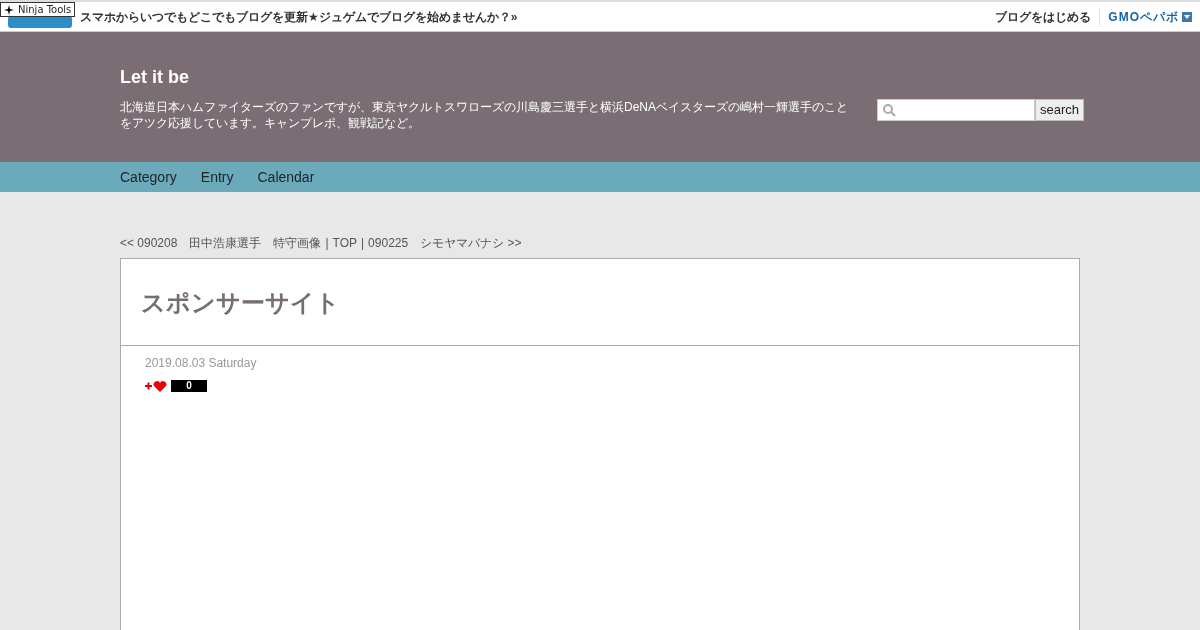 This screenshot has width=1200, height=630. Describe the element at coordinates (445, 243) in the screenshot. I see `next-entry-link: 090225 シモヤマバナシ >>` at that location.